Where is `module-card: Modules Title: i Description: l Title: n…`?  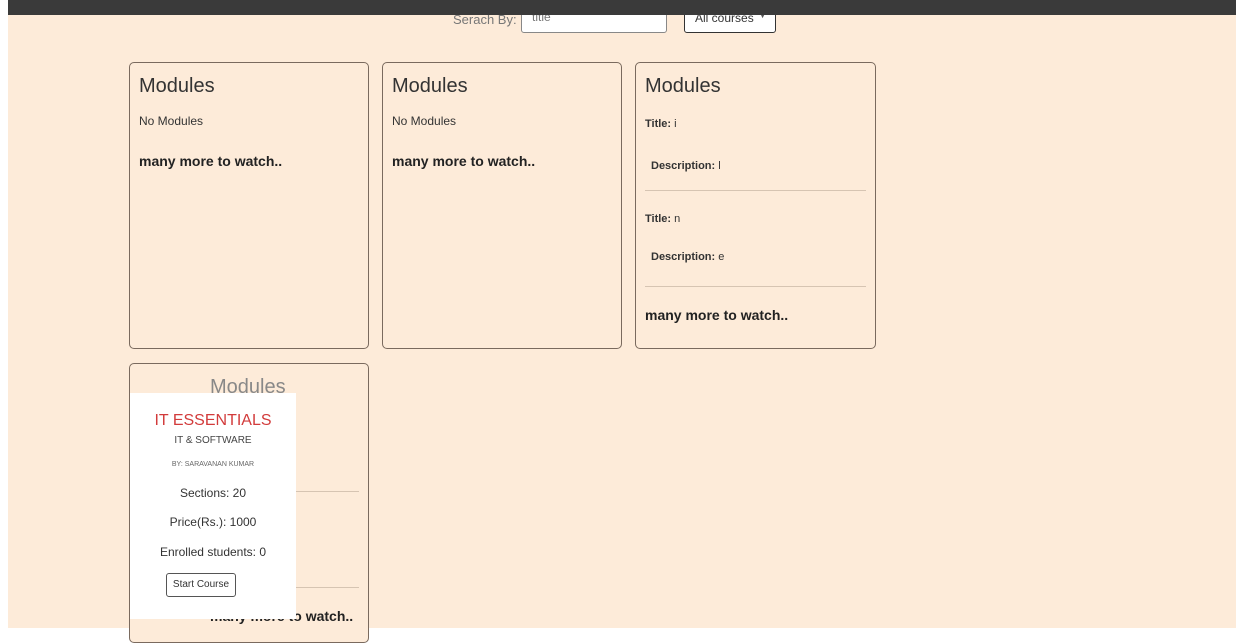 module-card: Modules Title: i Description: l Title: n… is located at coordinates (755, 205).